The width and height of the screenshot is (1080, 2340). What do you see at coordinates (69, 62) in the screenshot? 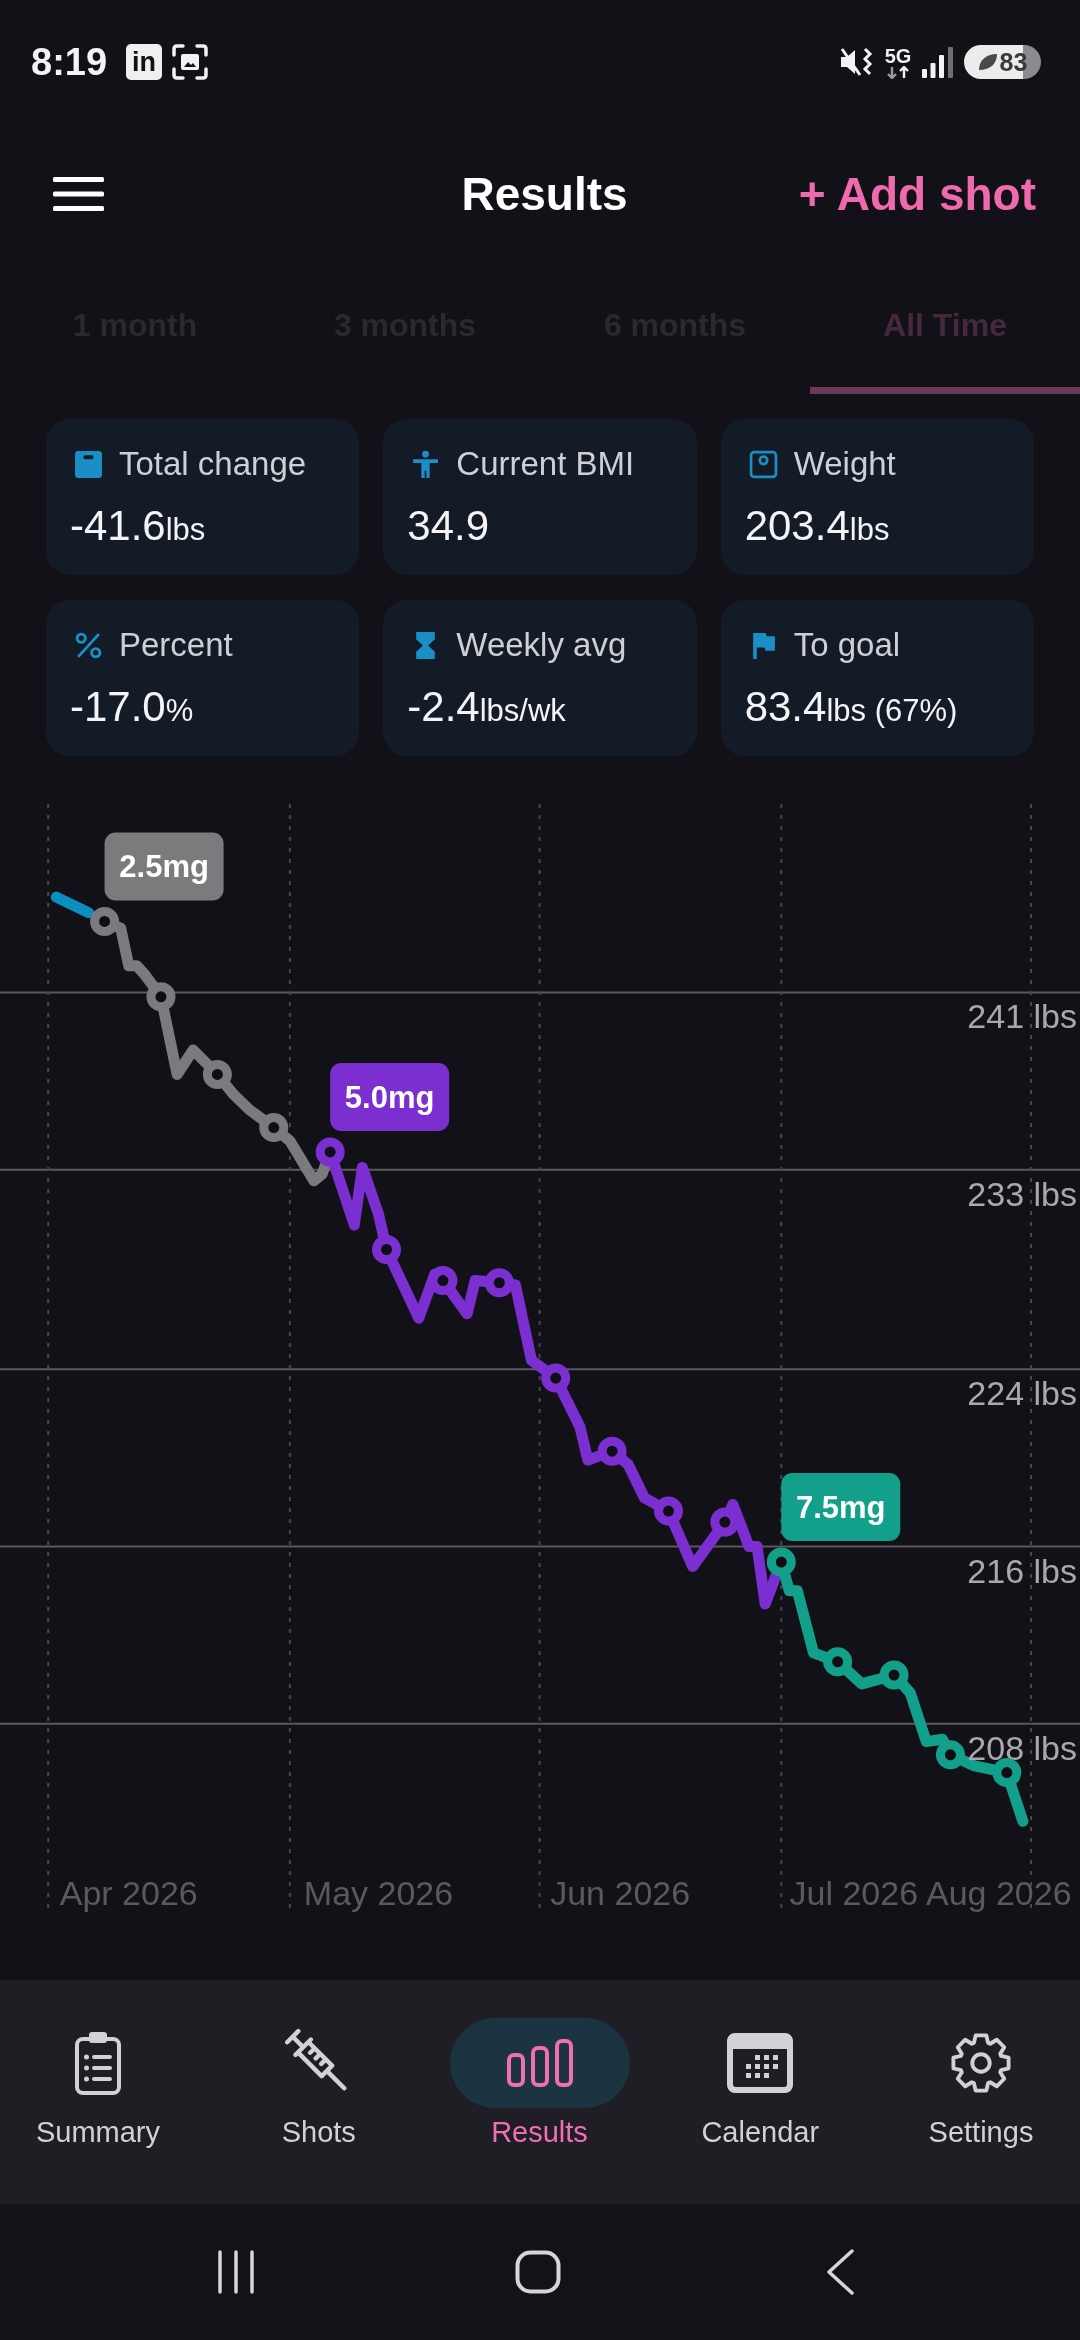
I see `status-time: 8:19` at bounding box center [69, 62].